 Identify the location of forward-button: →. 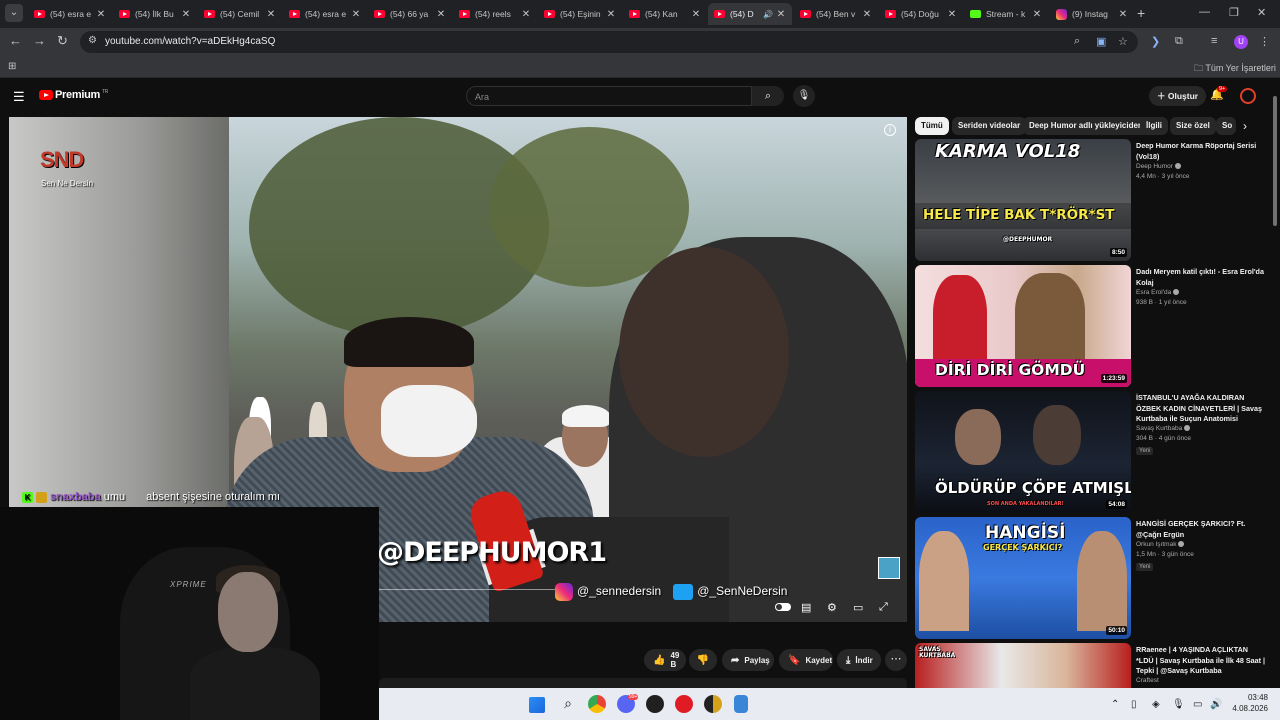
(39, 40).